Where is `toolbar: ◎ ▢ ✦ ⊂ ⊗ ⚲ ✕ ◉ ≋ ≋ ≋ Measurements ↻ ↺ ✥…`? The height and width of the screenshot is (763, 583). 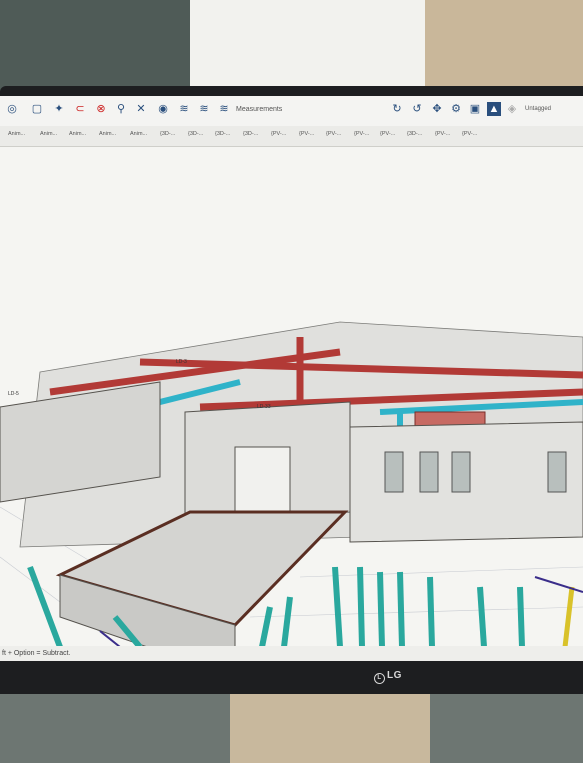 toolbar: ◎ ▢ ✦ ⊂ ⊗ ⚲ ✕ ◉ ≋ ≋ ≋ Measurements ↻ ↺ ✥… is located at coordinates (291, 111).